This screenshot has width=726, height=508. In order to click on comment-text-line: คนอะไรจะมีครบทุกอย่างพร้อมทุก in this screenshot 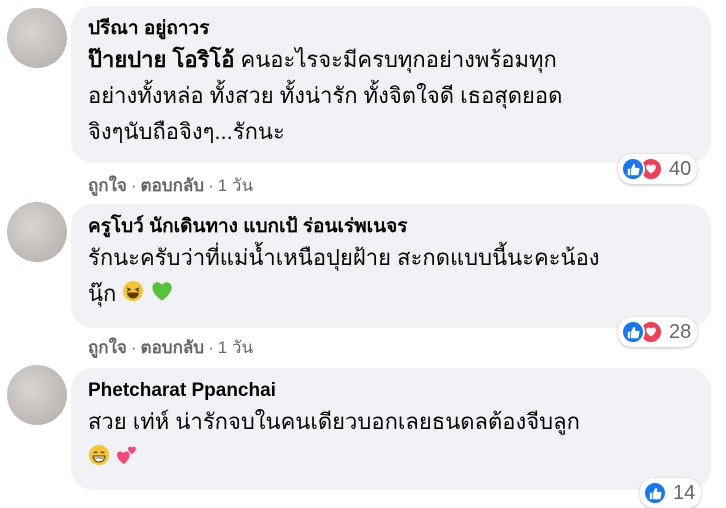, I will do `click(398, 59)`.